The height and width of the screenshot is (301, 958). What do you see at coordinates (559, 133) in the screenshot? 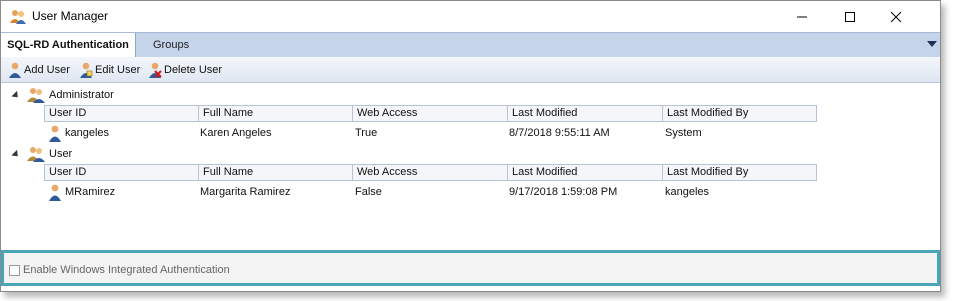
I see `cell-last-modified: 8/7/2018 9:55:11 AM` at bounding box center [559, 133].